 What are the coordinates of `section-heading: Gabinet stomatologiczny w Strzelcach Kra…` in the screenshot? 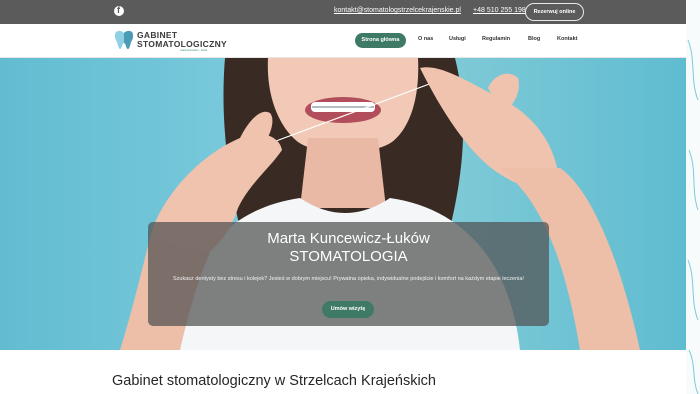 It's located at (274, 381).